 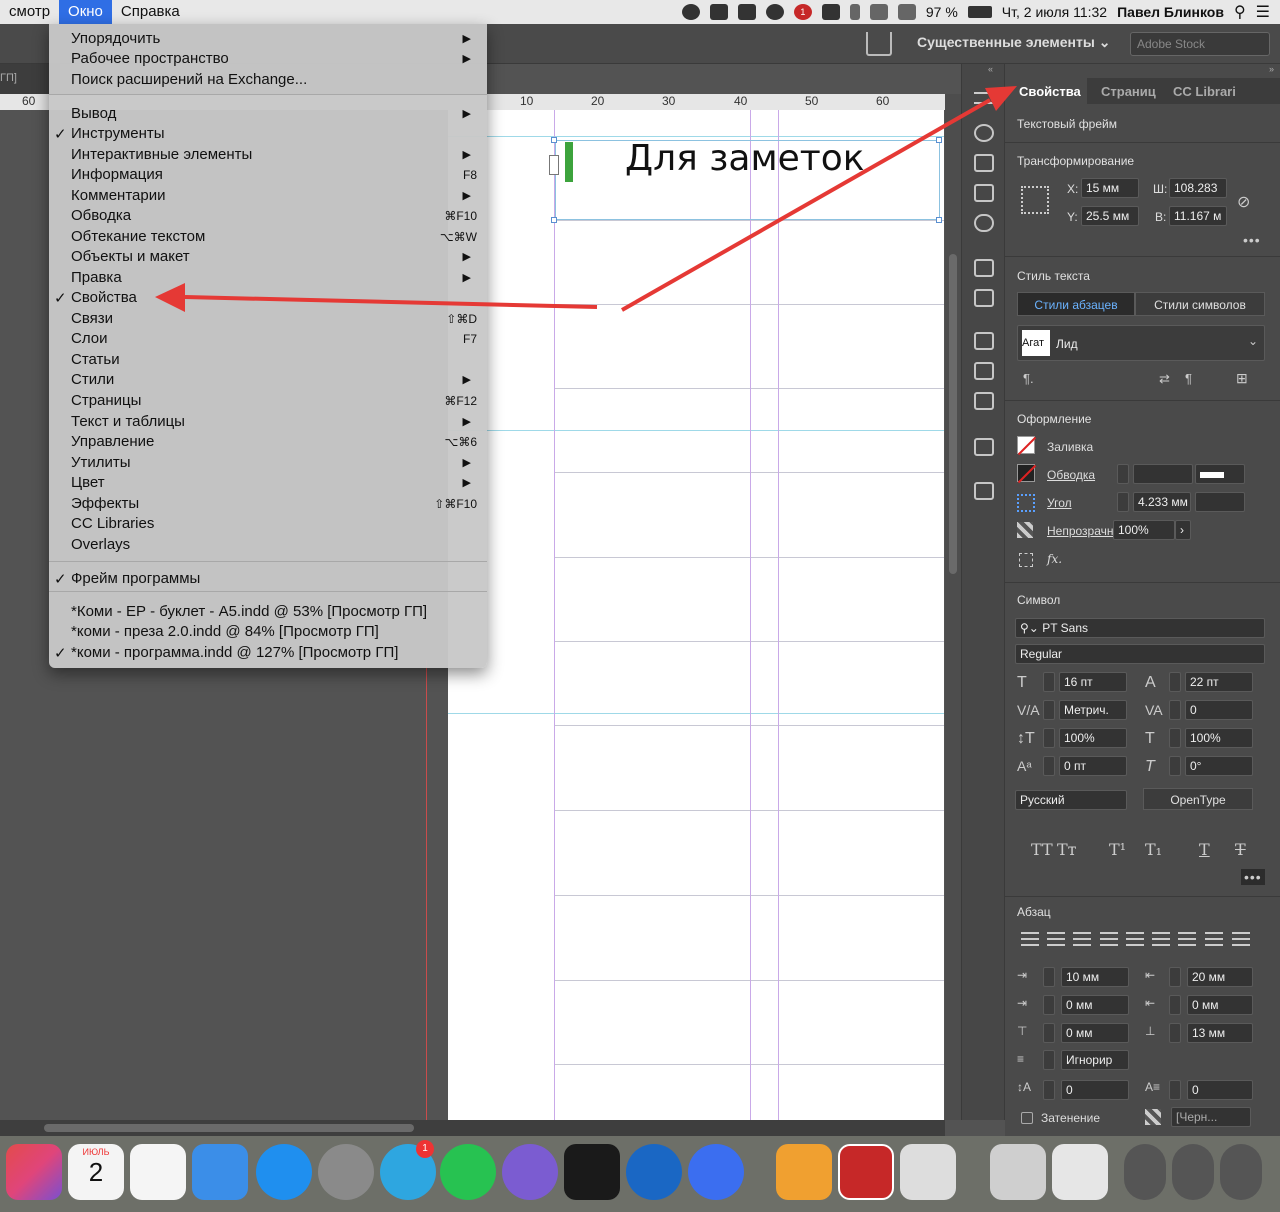 I want to click on align-to-grid-select: Игнорир, so click(x=1095, y=1060).